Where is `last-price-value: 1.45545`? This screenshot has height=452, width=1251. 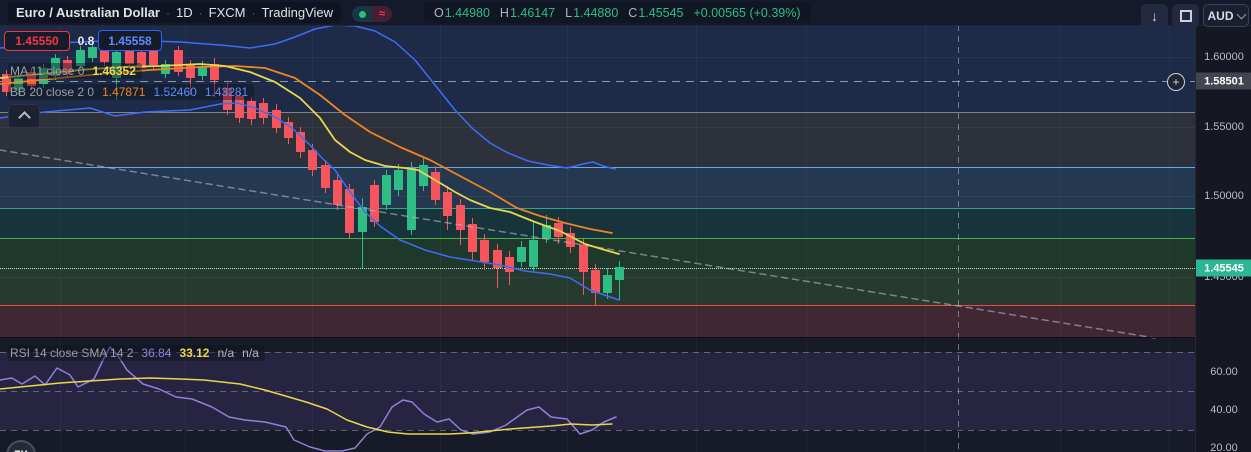 last-price-value: 1.45545 is located at coordinates (1224, 268).